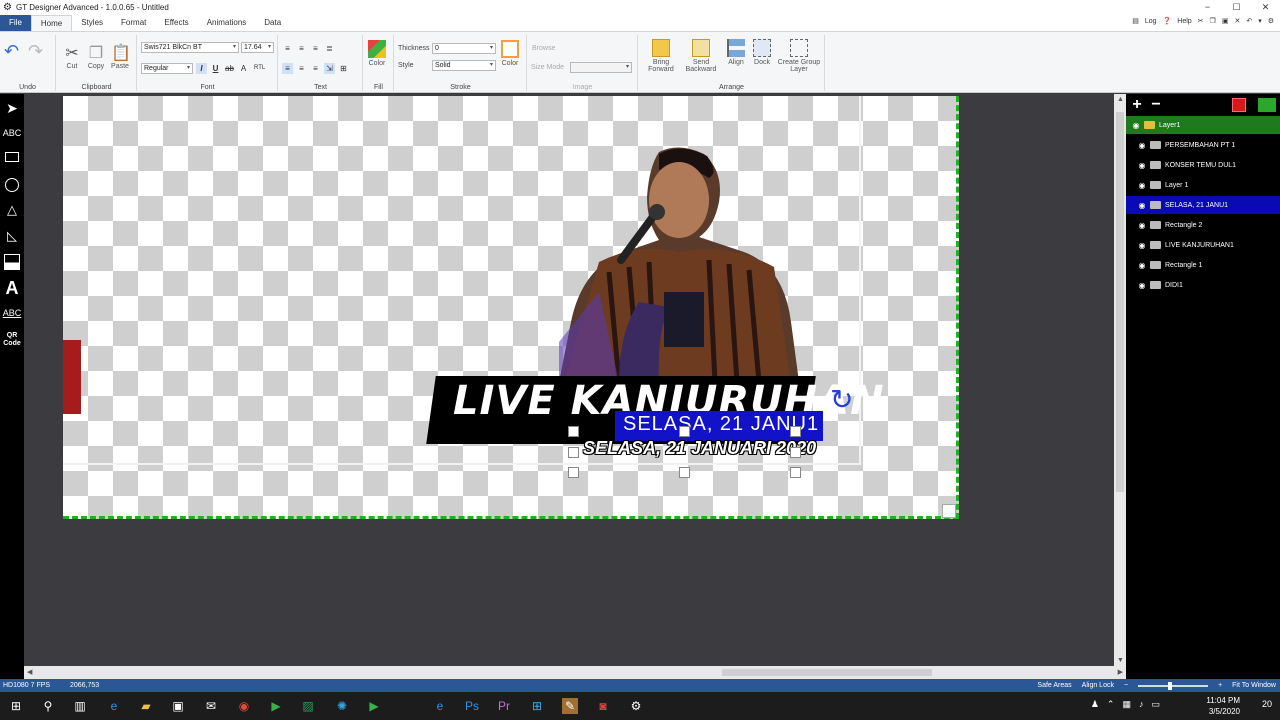  I want to click on photoshop-icon: Ps, so click(472, 706).